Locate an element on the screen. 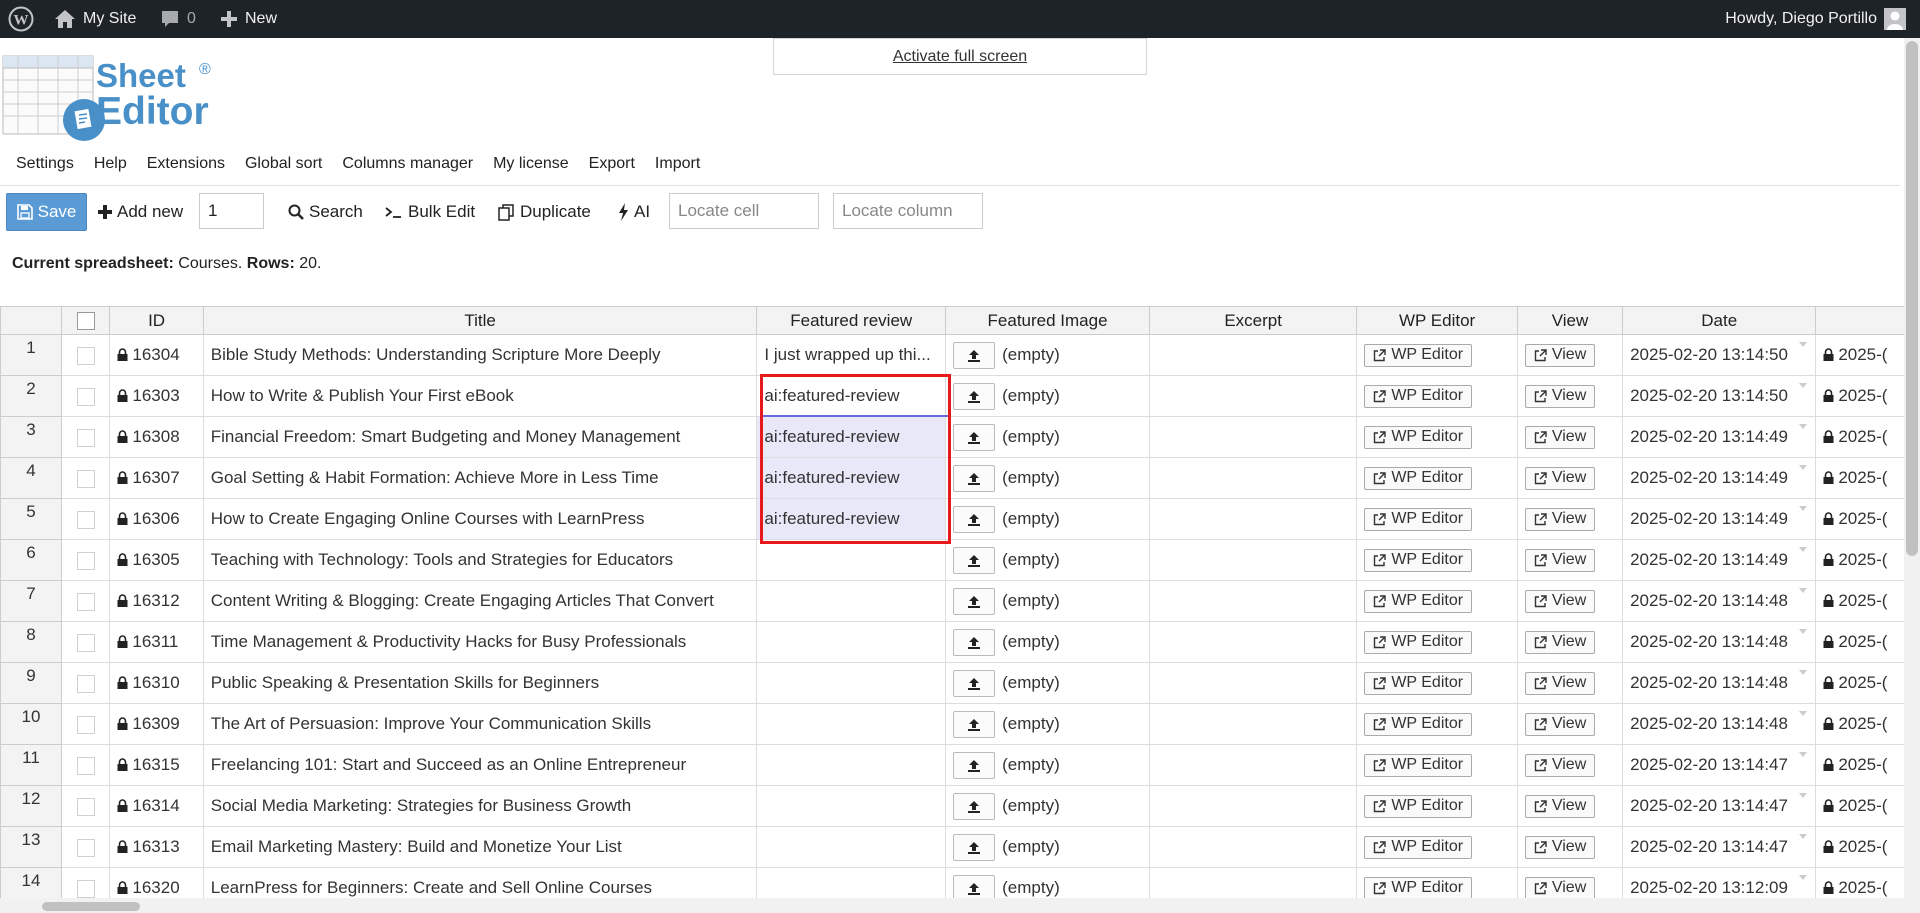 The width and height of the screenshot is (1920, 913). row-number: 8 is located at coordinates (31, 642).